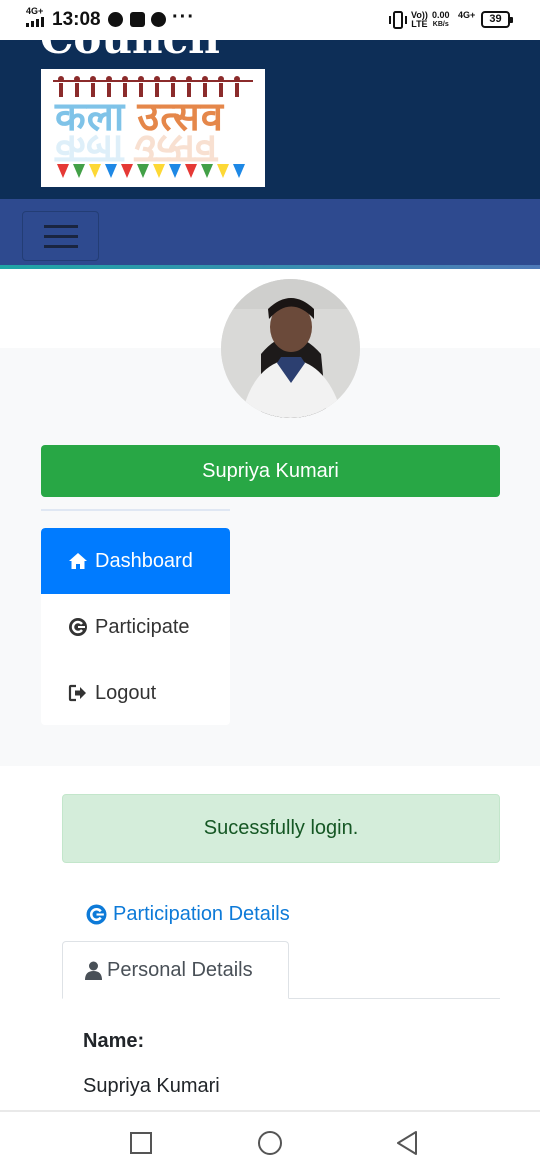 This screenshot has width=540, height=1170. What do you see at coordinates (78, 561) in the screenshot?
I see `home-icon` at bounding box center [78, 561].